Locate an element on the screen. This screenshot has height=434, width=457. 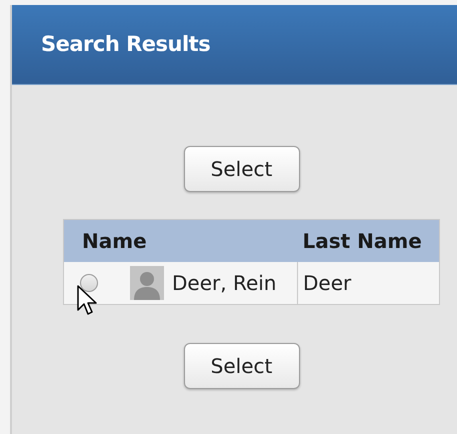
column-header: Last Name is located at coordinates (369, 241).